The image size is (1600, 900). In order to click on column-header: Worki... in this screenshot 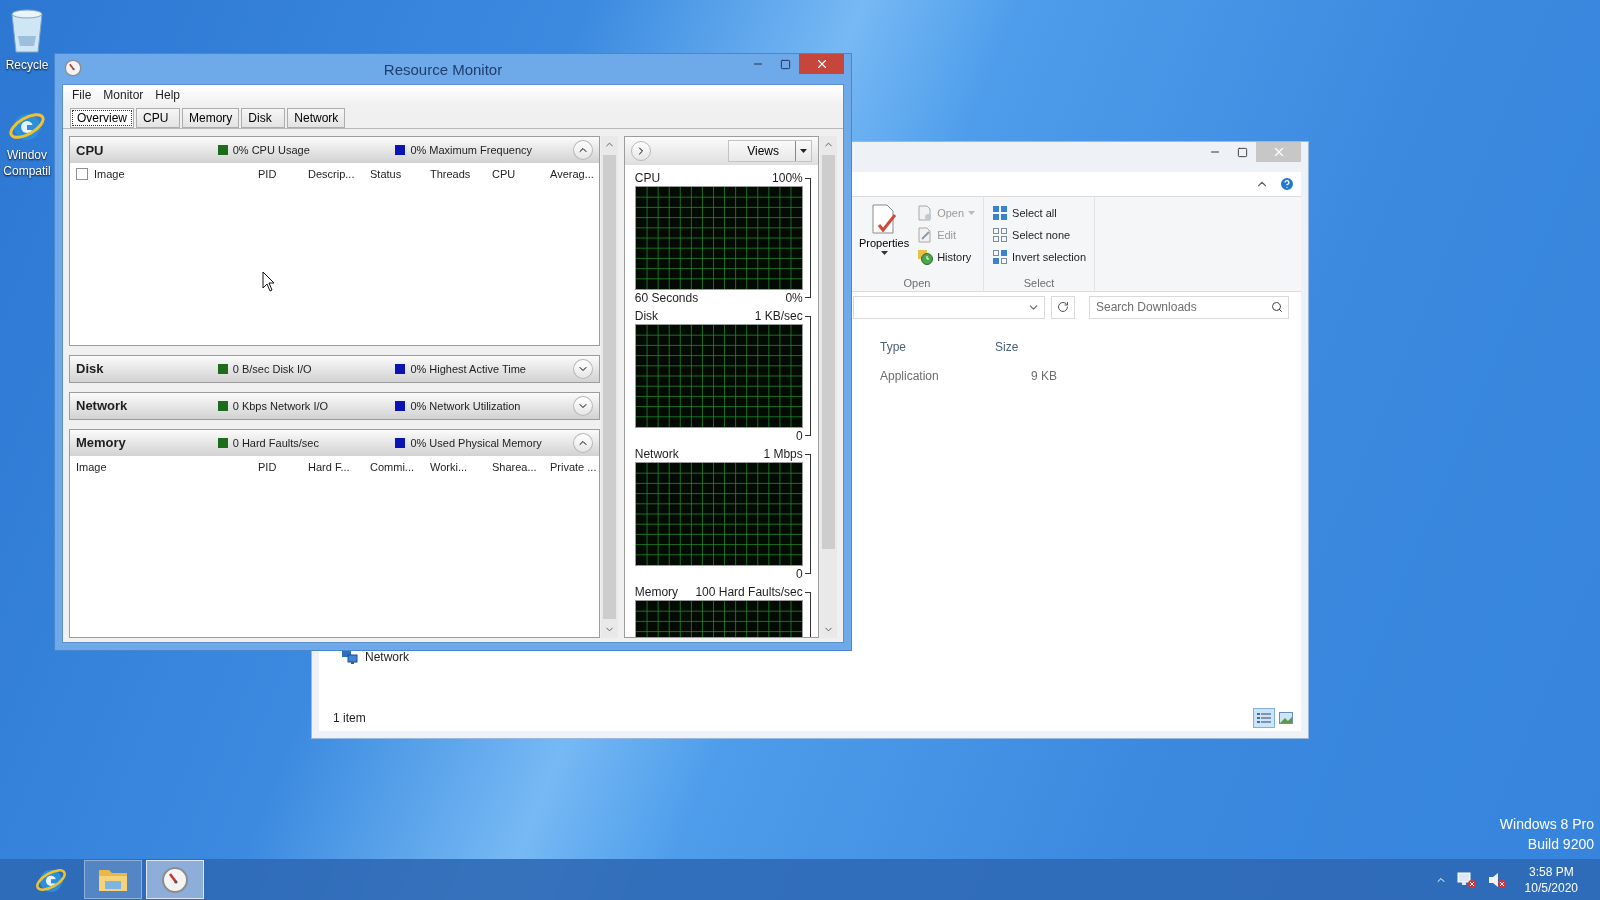, I will do `click(449, 466)`.